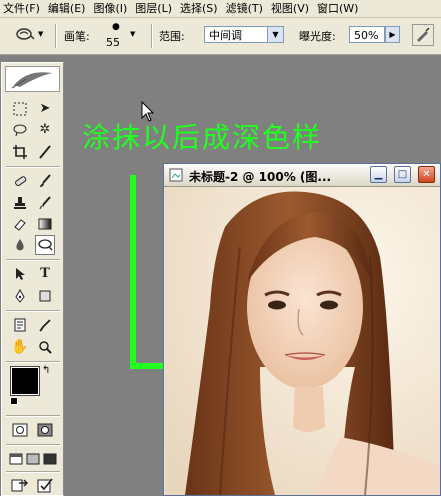 Image resolution: width=441 pixels, height=496 pixels. Describe the element at coordinates (20, 296) in the screenshot. I see `pen-icon` at that location.